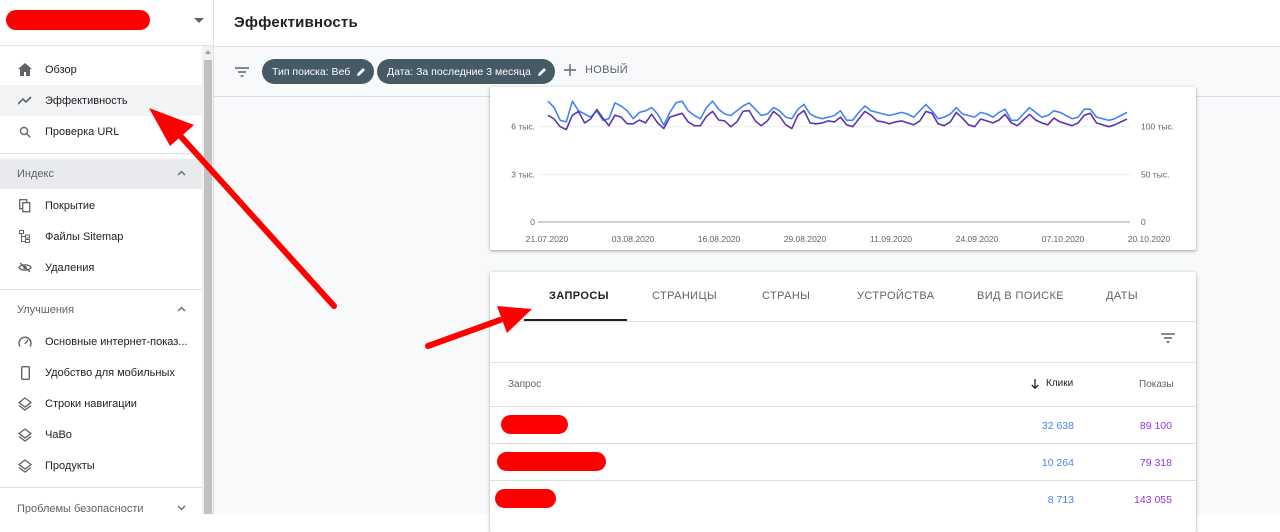 This screenshot has width=1280, height=532. What do you see at coordinates (843, 362) in the screenshot?
I see `table-divider` at bounding box center [843, 362].